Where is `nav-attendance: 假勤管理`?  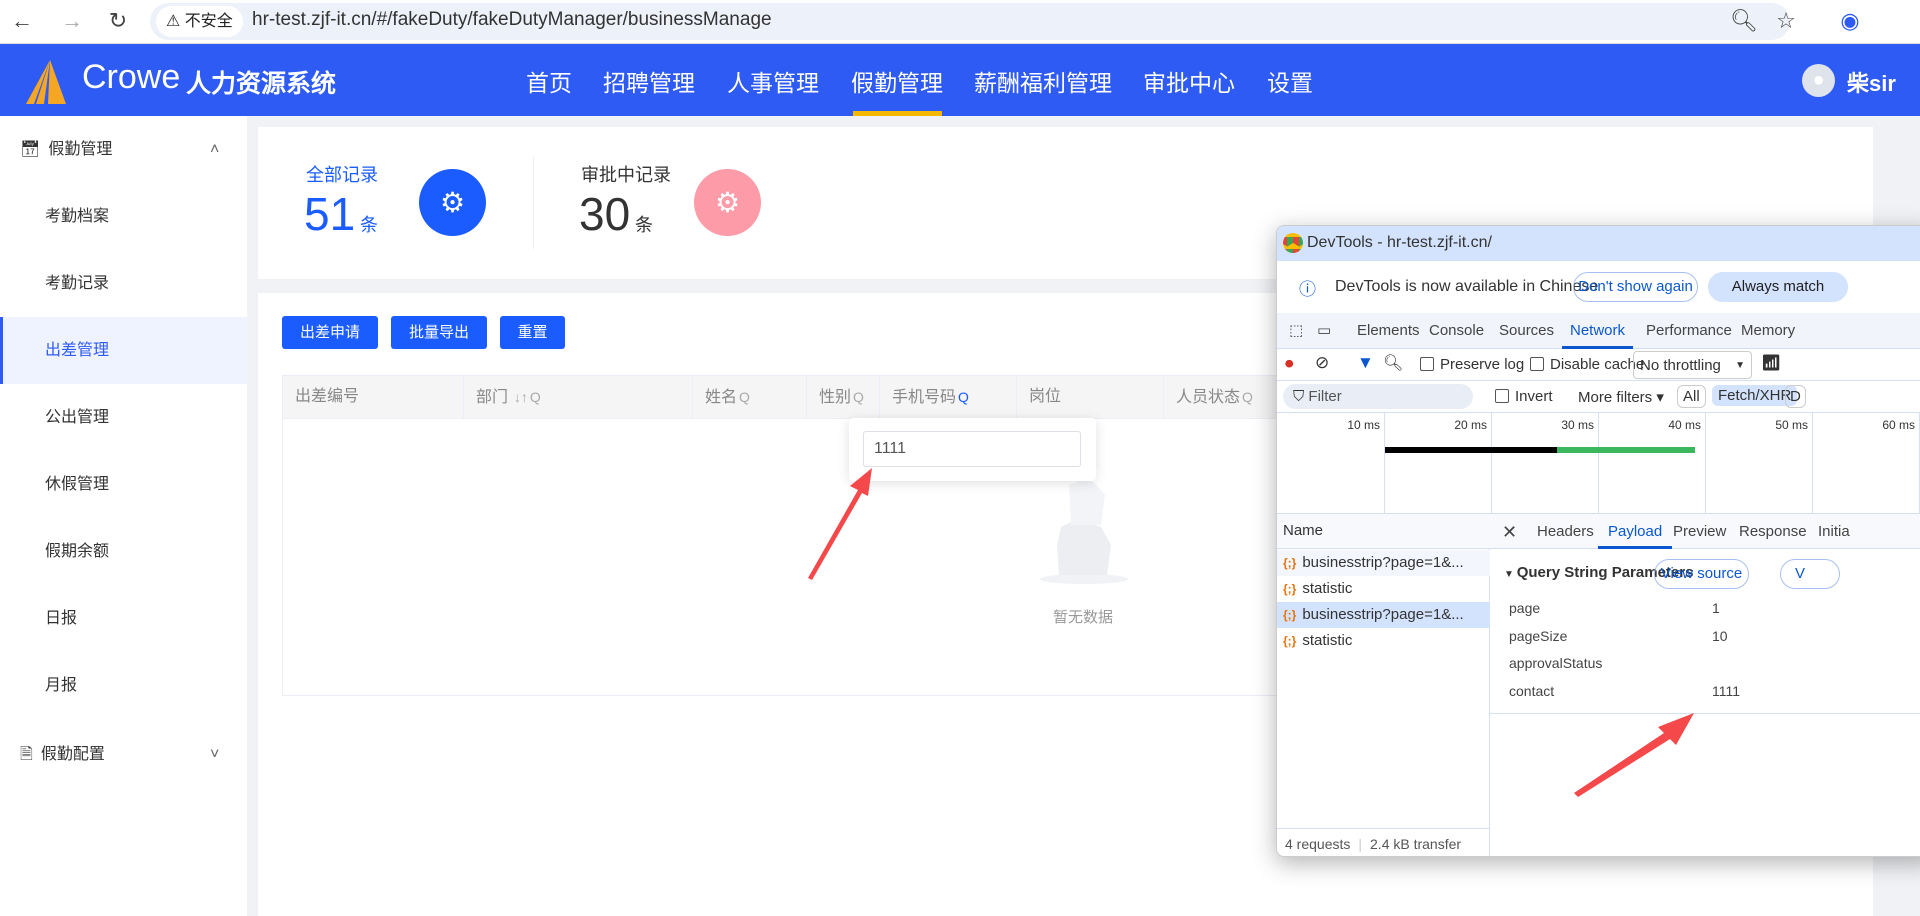 nav-attendance: 假勤管理 is located at coordinates (897, 81).